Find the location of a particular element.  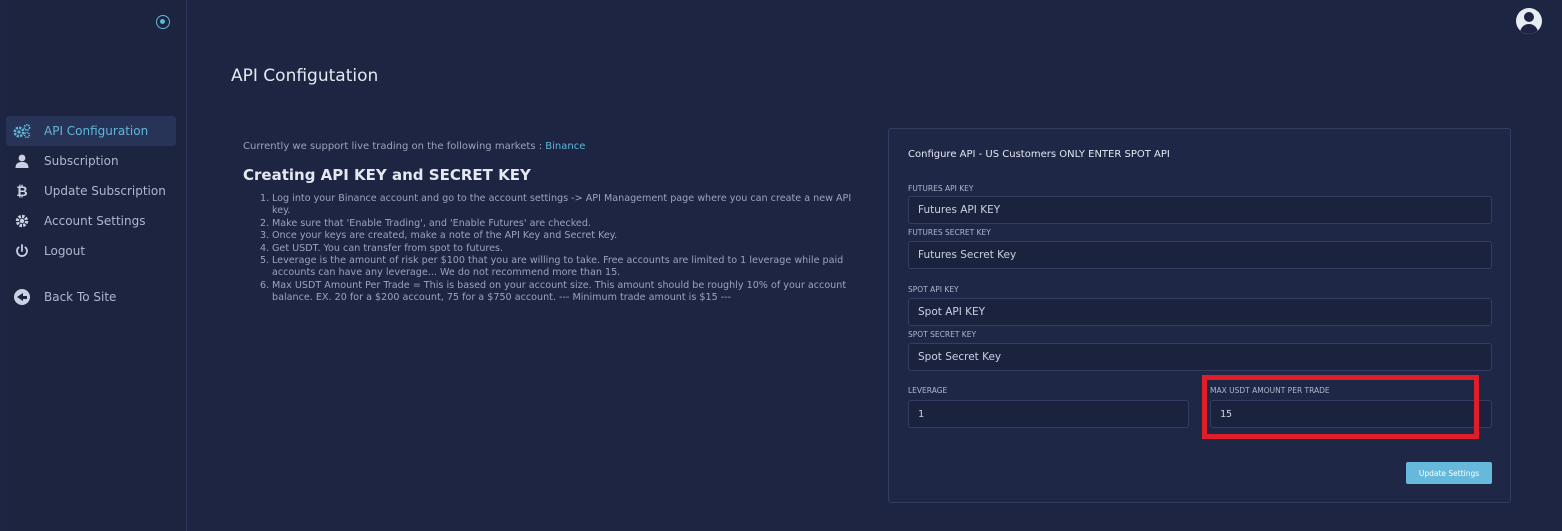

sidebar-item-label: Subscription is located at coordinates (81, 161).